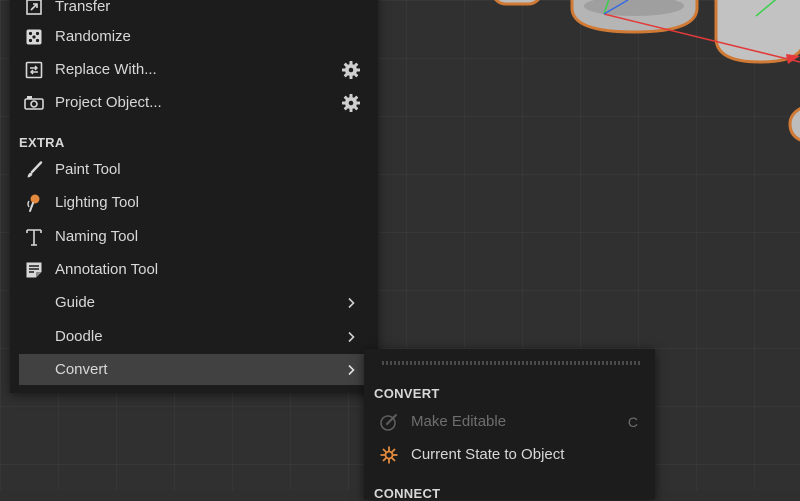  I want to click on menu-item-paint-tool: Paint Tool, so click(194, 169).